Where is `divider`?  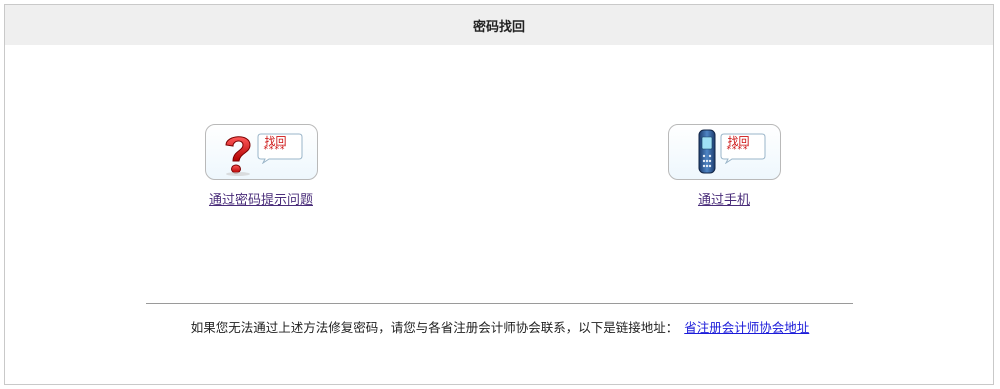
divider is located at coordinates (499, 303).